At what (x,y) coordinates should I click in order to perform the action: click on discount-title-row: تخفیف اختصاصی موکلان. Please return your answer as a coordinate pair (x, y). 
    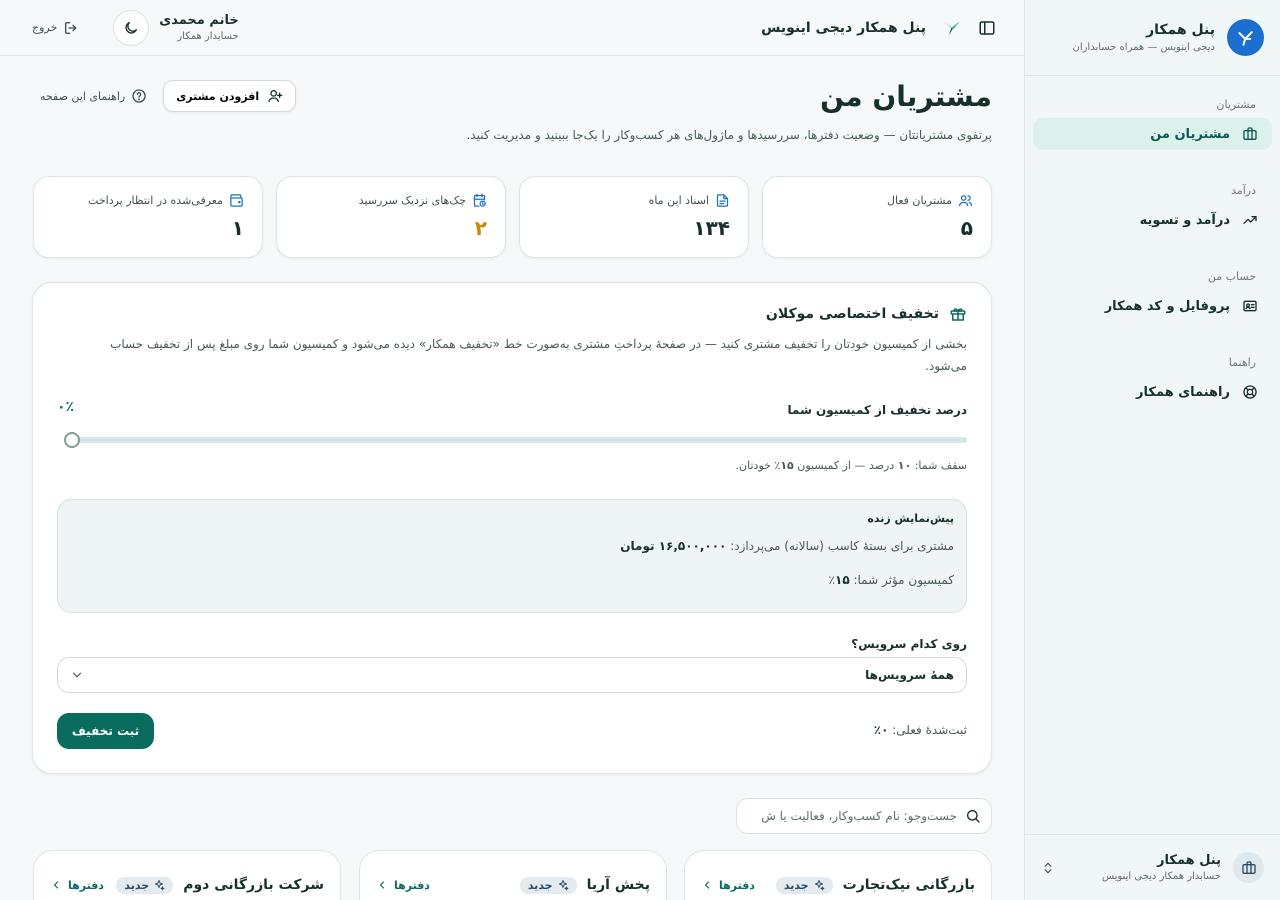
    Looking at the image, I should click on (866, 314).